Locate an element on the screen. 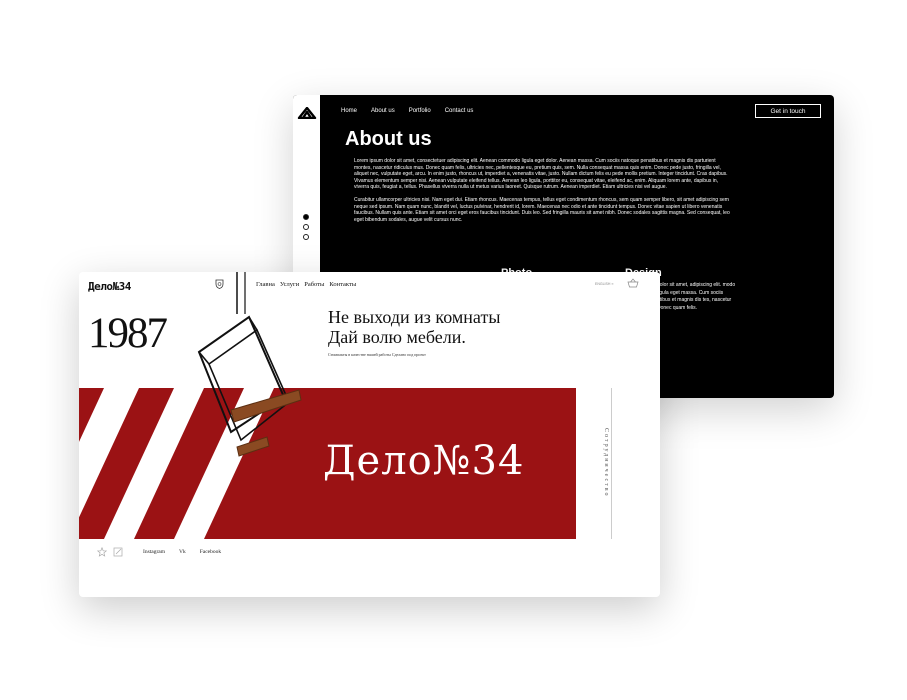 This screenshot has height=700, width=907. hero-headline: Не выходи из комнаты Дай волю мебели. is located at coordinates (414, 327).